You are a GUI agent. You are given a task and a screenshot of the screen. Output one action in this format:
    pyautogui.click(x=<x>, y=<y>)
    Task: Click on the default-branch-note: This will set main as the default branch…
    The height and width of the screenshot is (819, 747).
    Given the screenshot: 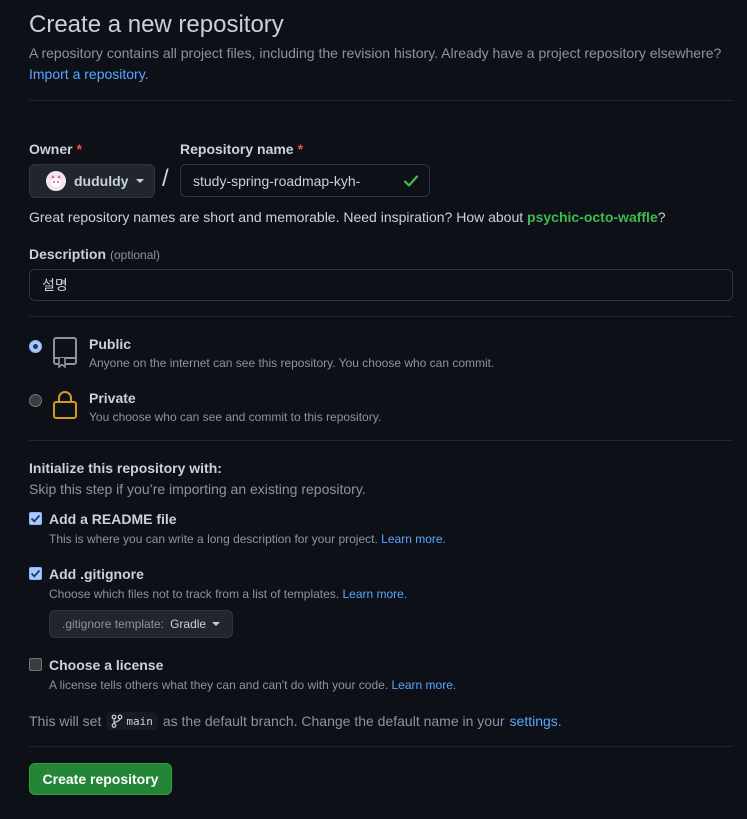 What is the action you would take?
    pyautogui.click(x=295, y=721)
    